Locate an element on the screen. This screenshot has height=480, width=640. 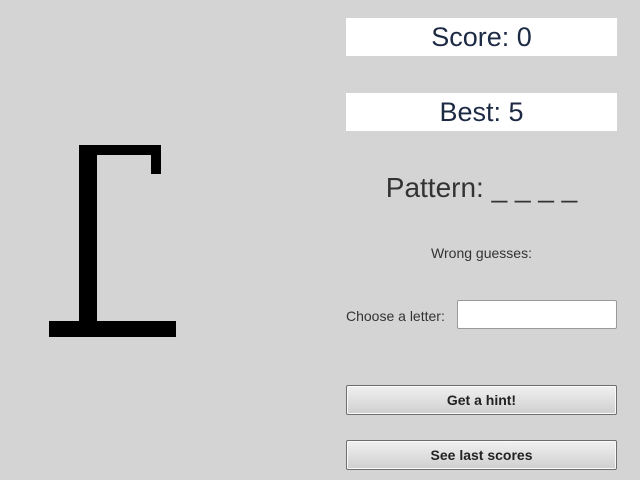
choose-letter-label: Choose a letter: is located at coordinates (395, 316).